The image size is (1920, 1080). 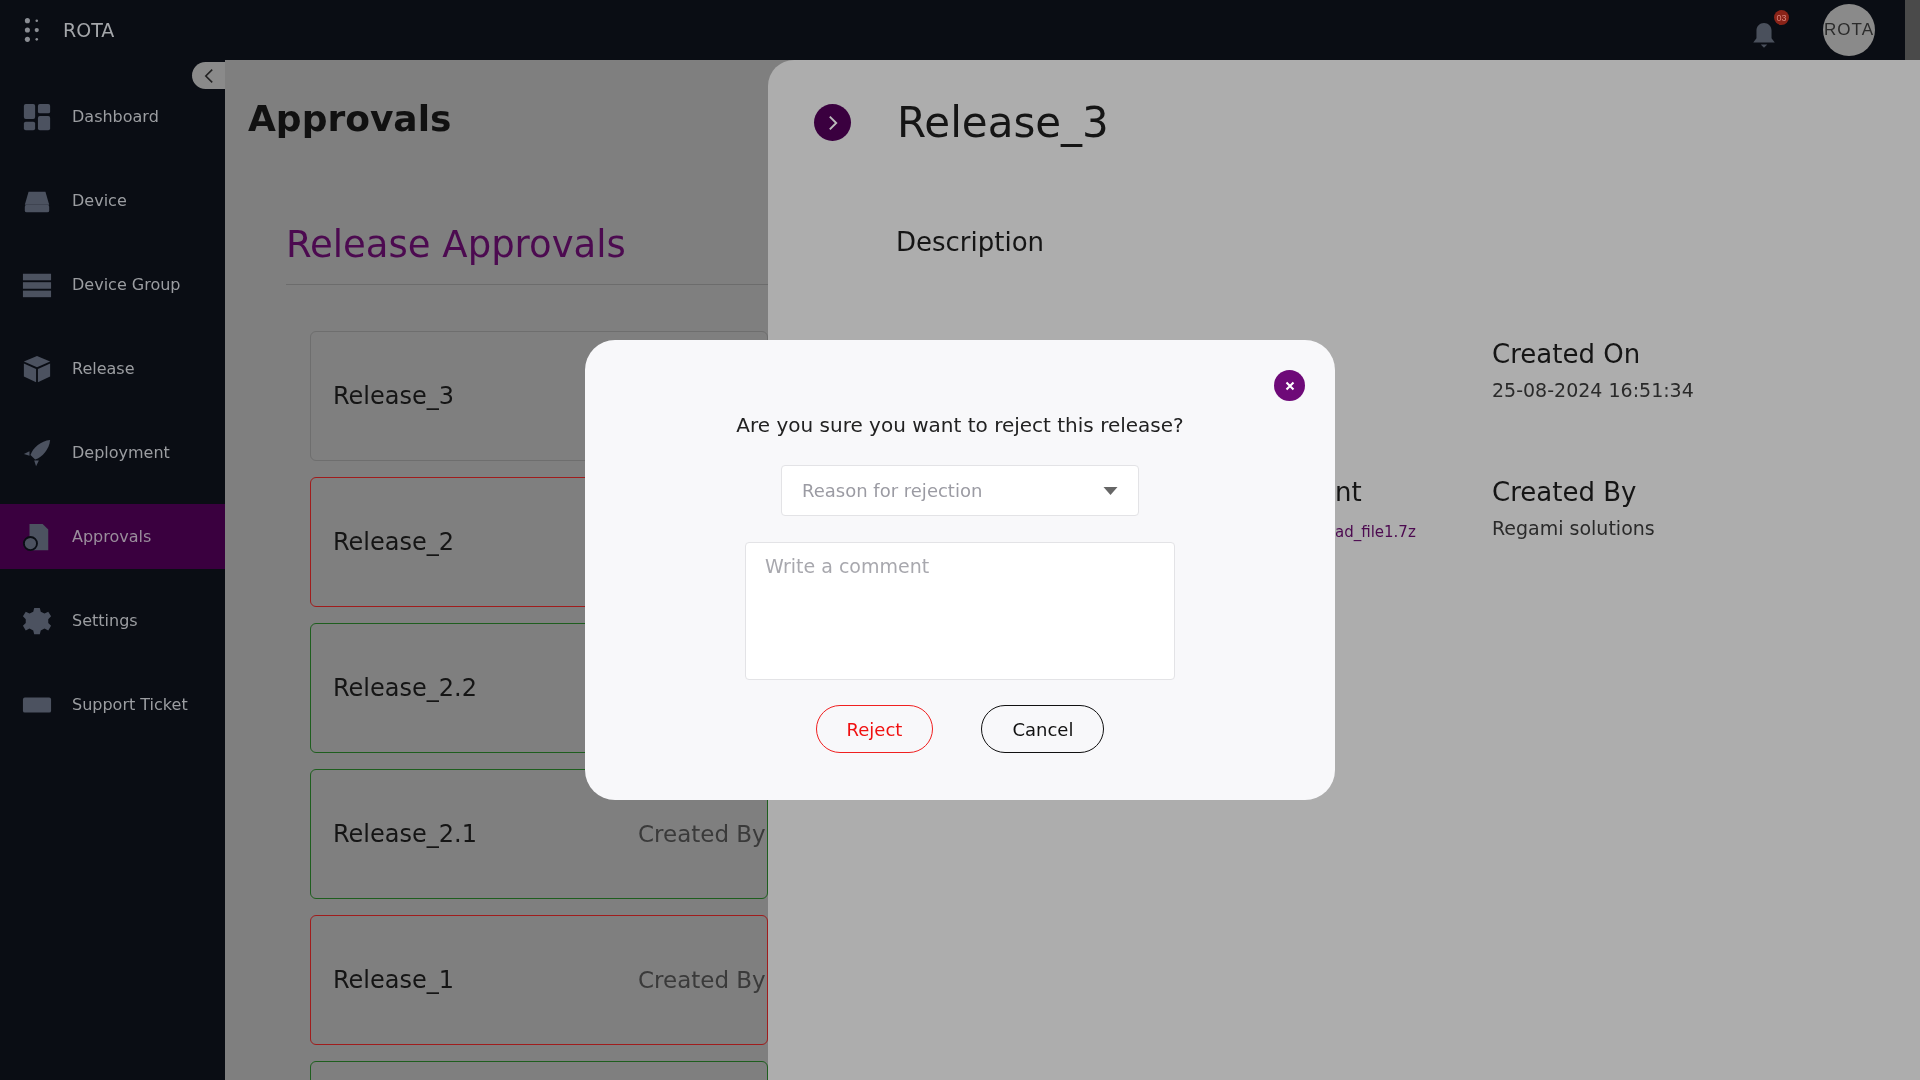 What do you see at coordinates (960, 611) in the screenshot?
I see `comment-field: Write a comment` at bounding box center [960, 611].